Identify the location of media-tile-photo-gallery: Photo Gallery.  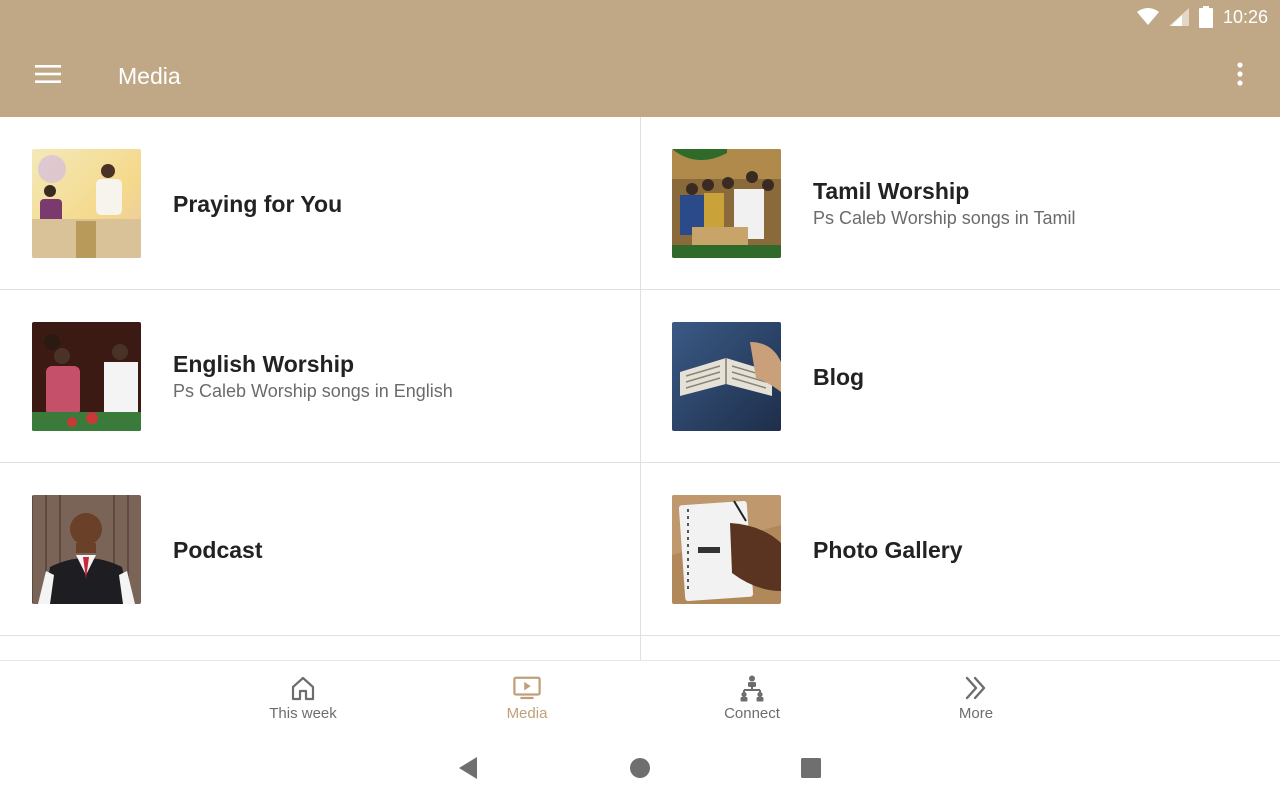
(960, 549).